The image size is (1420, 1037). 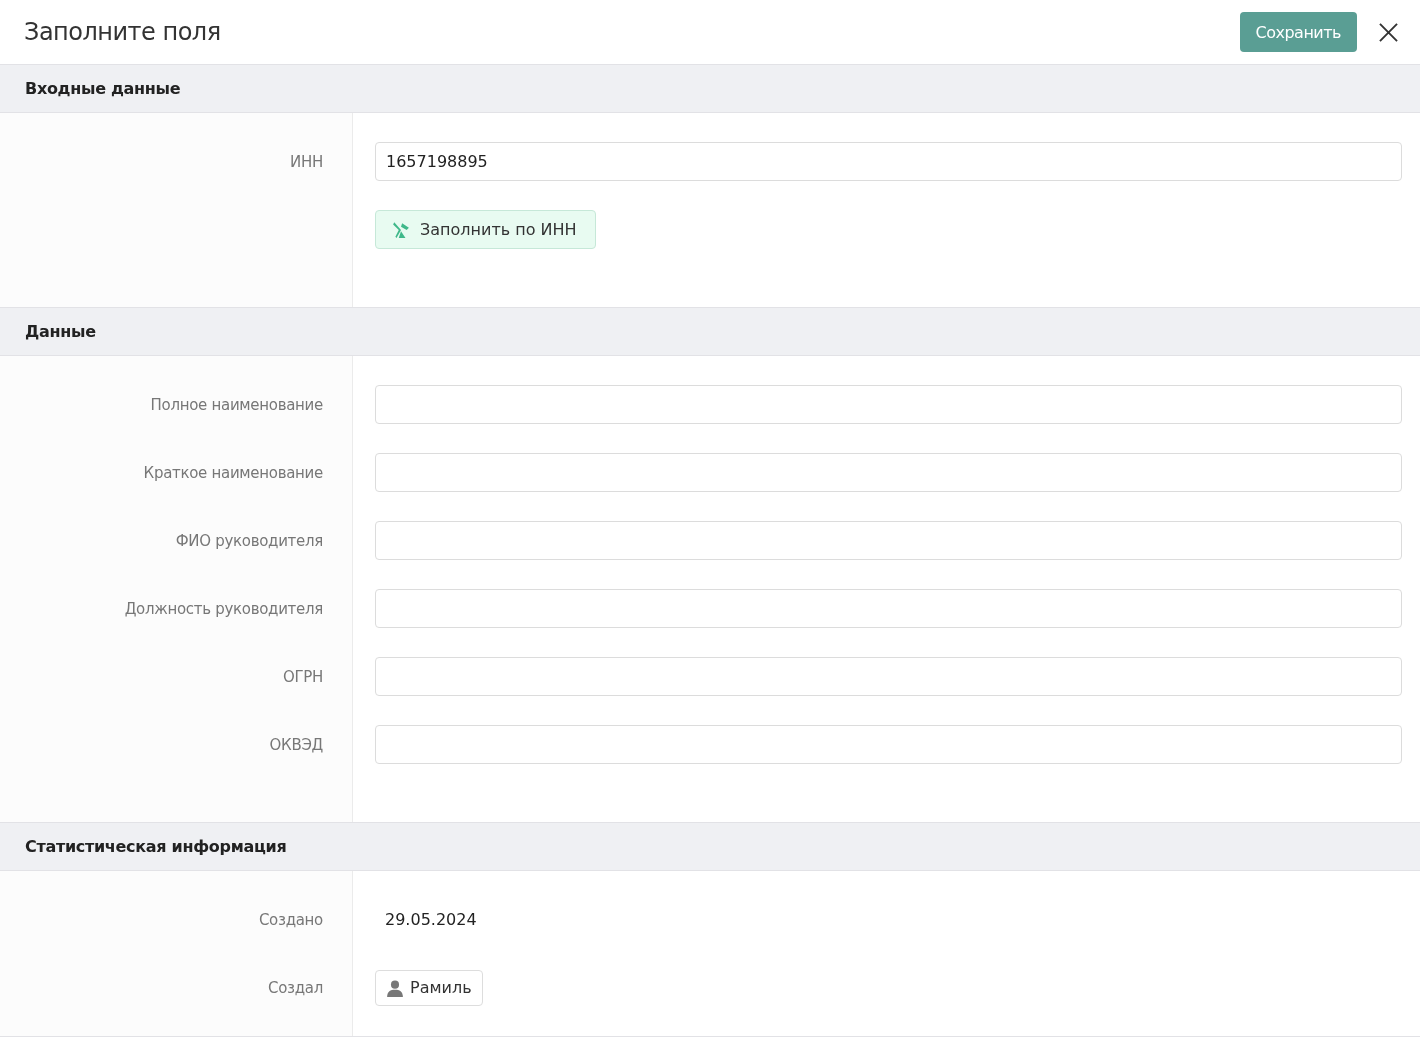 I want to click on fill-button: Заполнить по ИНН, so click(x=485, y=229).